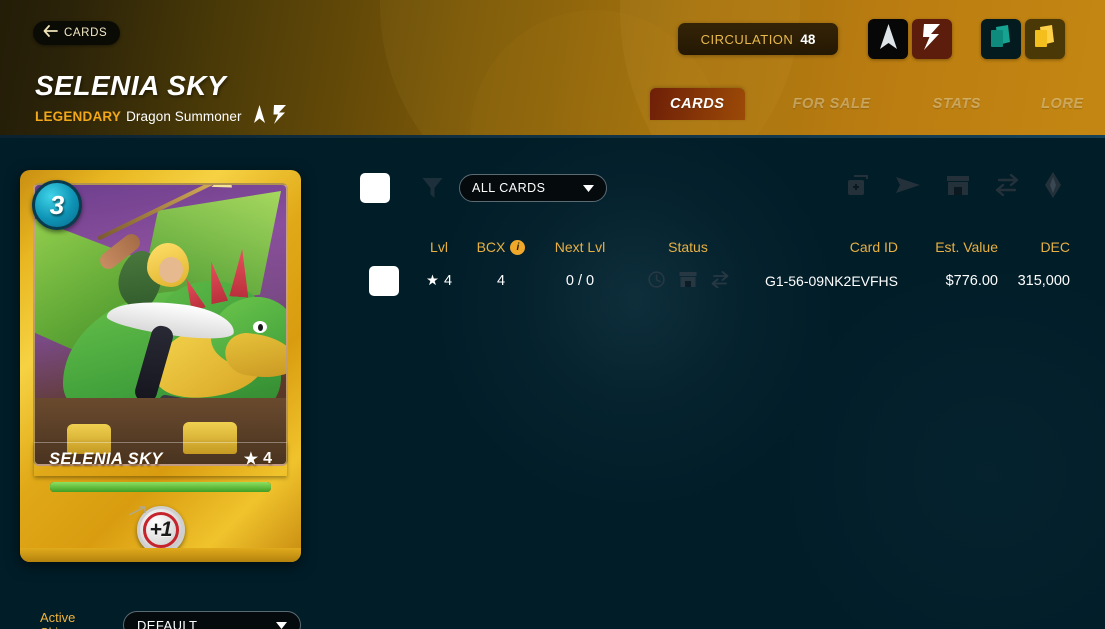  I want to click on card-subtitle: LEGENDARY Dragon Summoner, so click(161, 116).